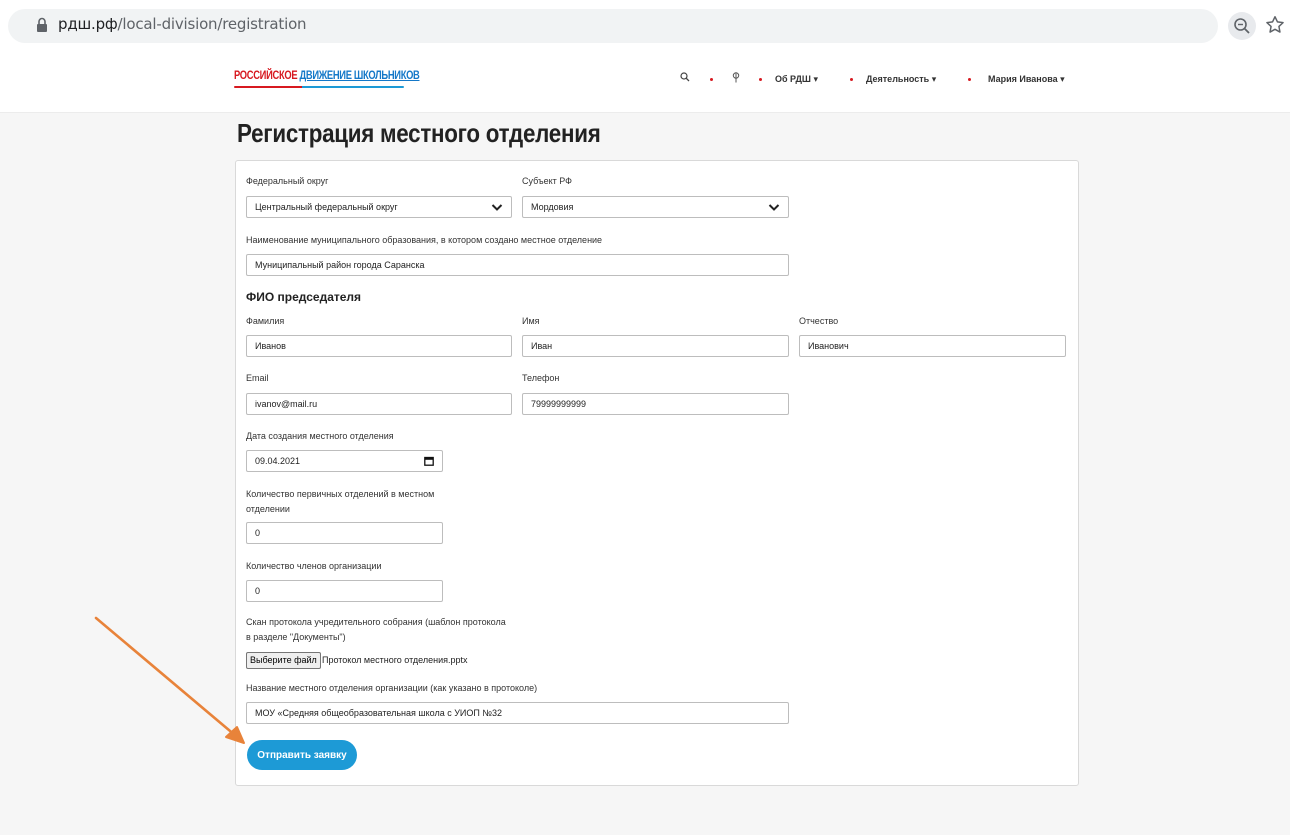 This screenshot has height=835, width=1290. I want to click on zoom-button, so click(1242, 26).